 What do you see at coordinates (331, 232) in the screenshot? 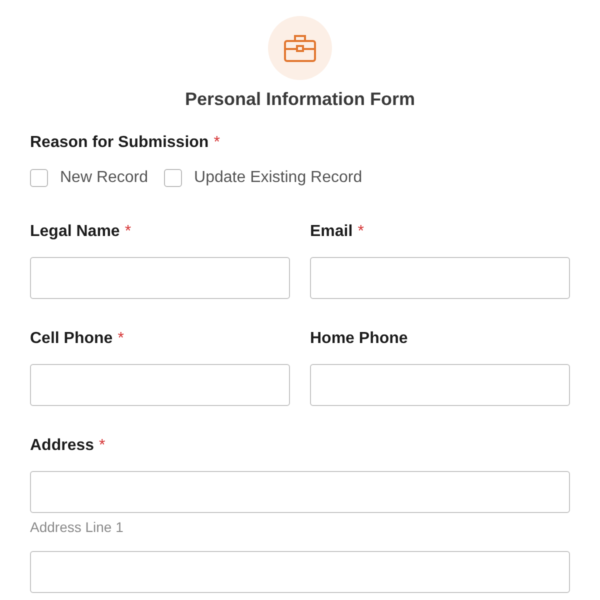
I see `field-label: Email` at bounding box center [331, 232].